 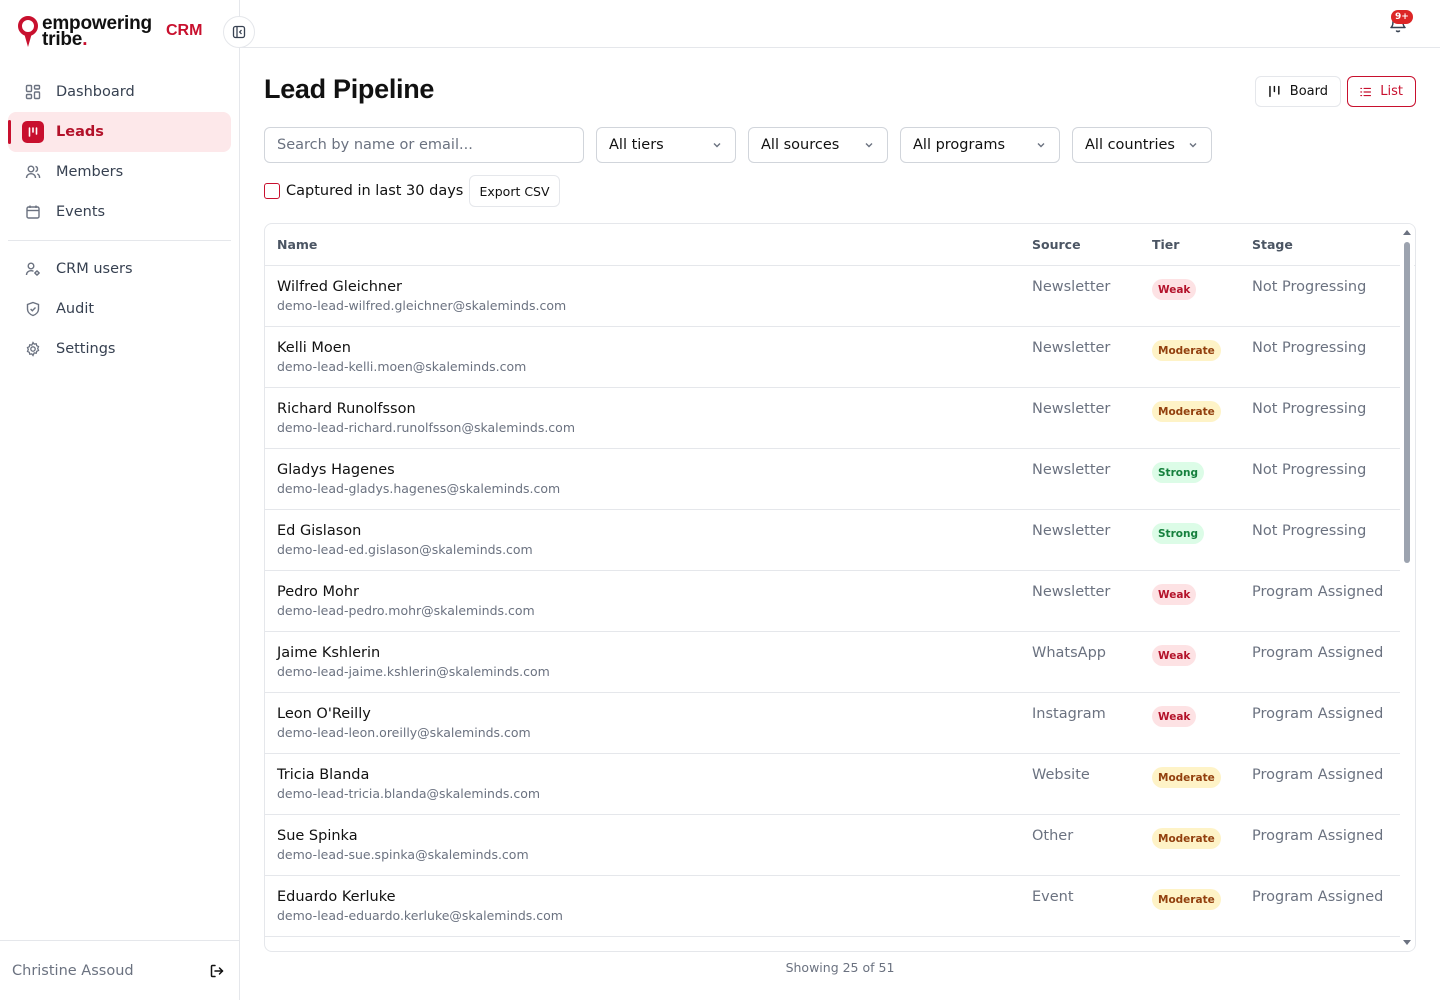 What do you see at coordinates (413, 671) in the screenshot?
I see `lead-email: demo-lead-jaime.kshlerin@skaleminds.com` at bounding box center [413, 671].